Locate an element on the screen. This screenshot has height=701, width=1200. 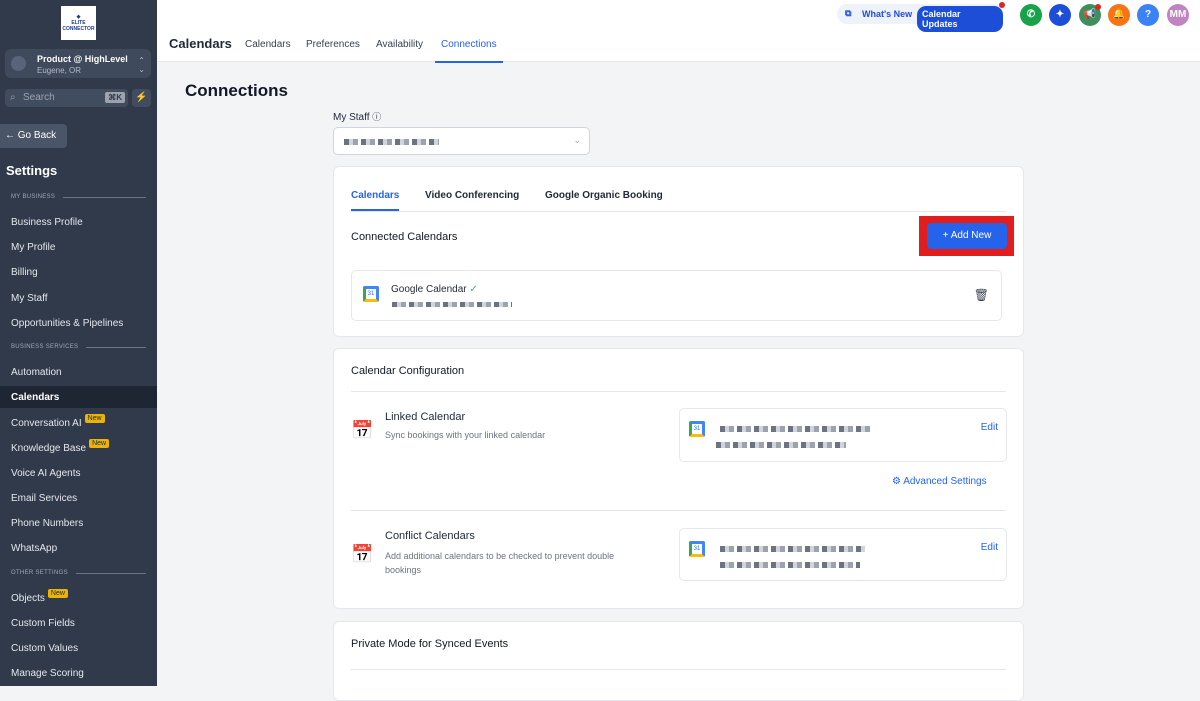
tab-calendars: Calendars is located at coordinates (268, 44).